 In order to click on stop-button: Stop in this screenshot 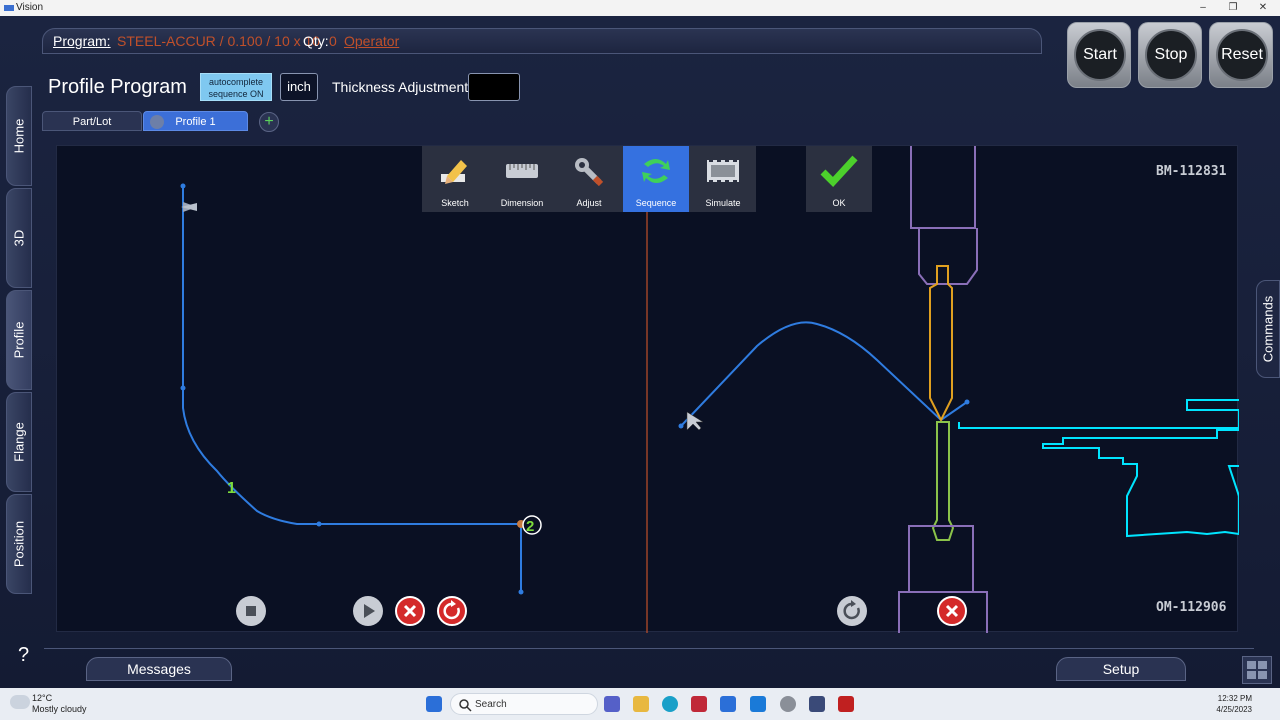, I will do `click(1170, 55)`.